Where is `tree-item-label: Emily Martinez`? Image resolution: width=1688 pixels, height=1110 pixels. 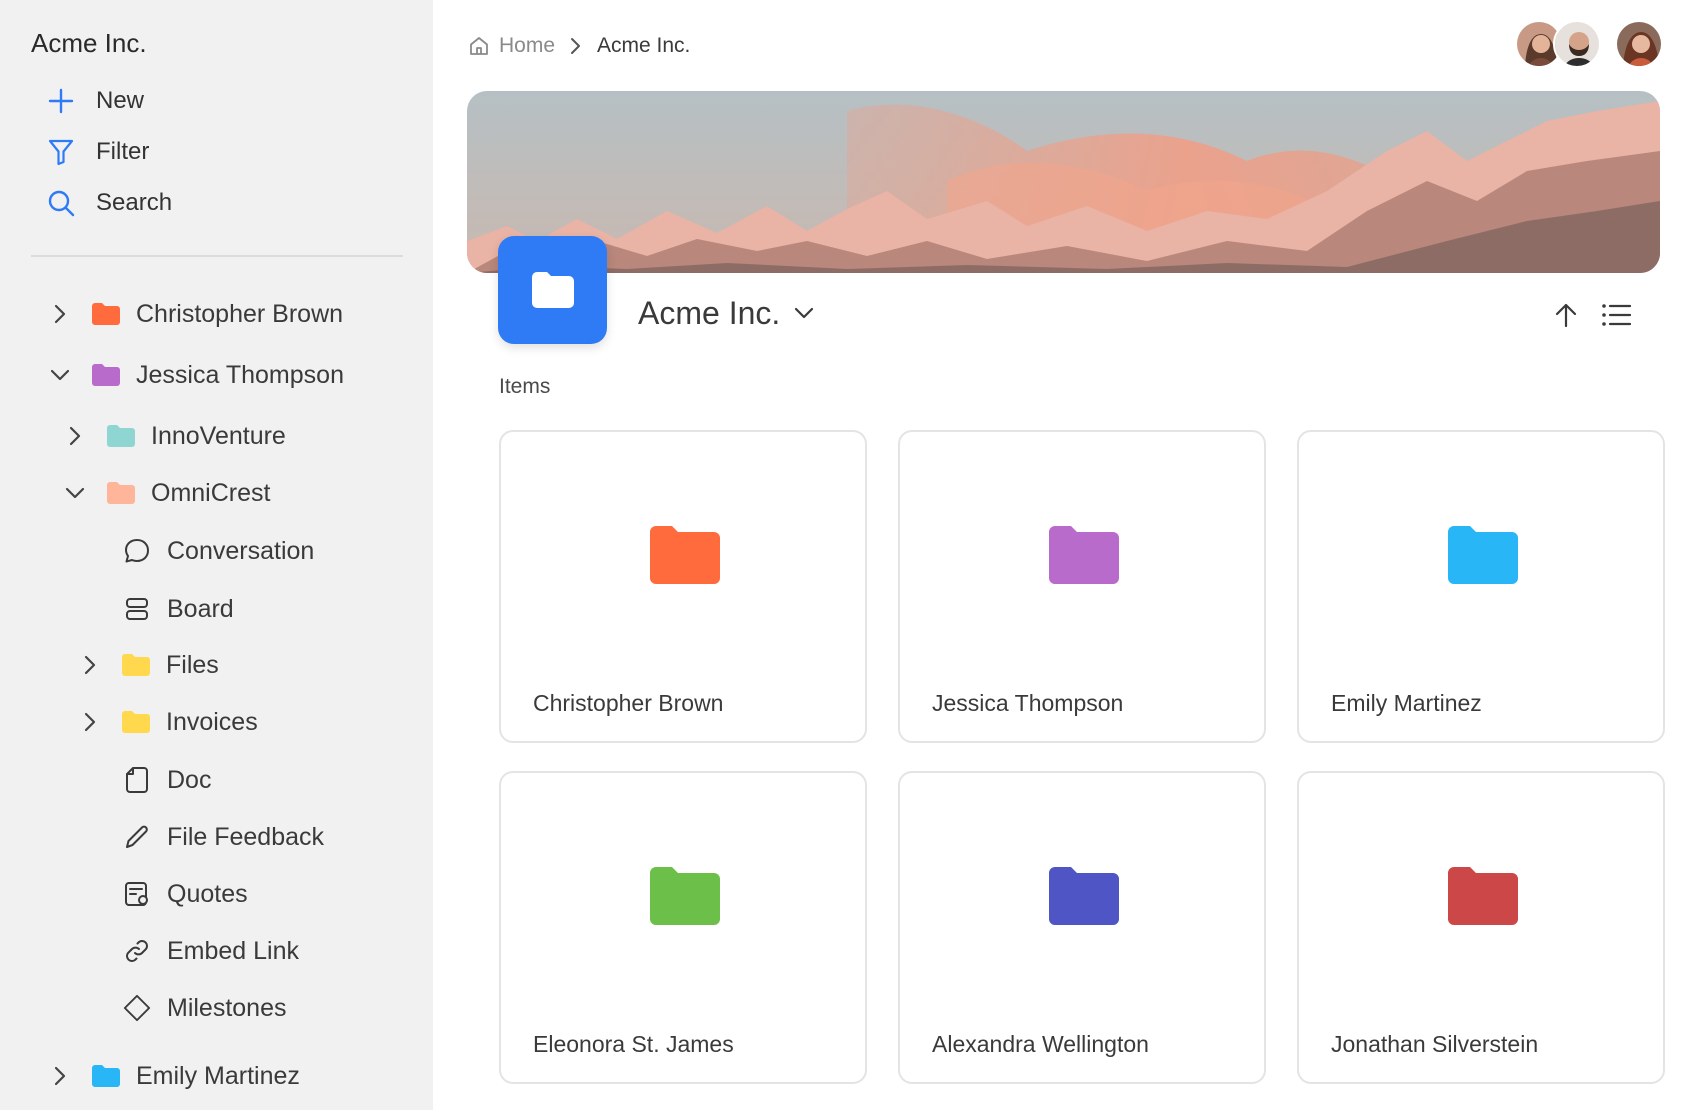
tree-item-label: Emily Martinez is located at coordinates (218, 1076).